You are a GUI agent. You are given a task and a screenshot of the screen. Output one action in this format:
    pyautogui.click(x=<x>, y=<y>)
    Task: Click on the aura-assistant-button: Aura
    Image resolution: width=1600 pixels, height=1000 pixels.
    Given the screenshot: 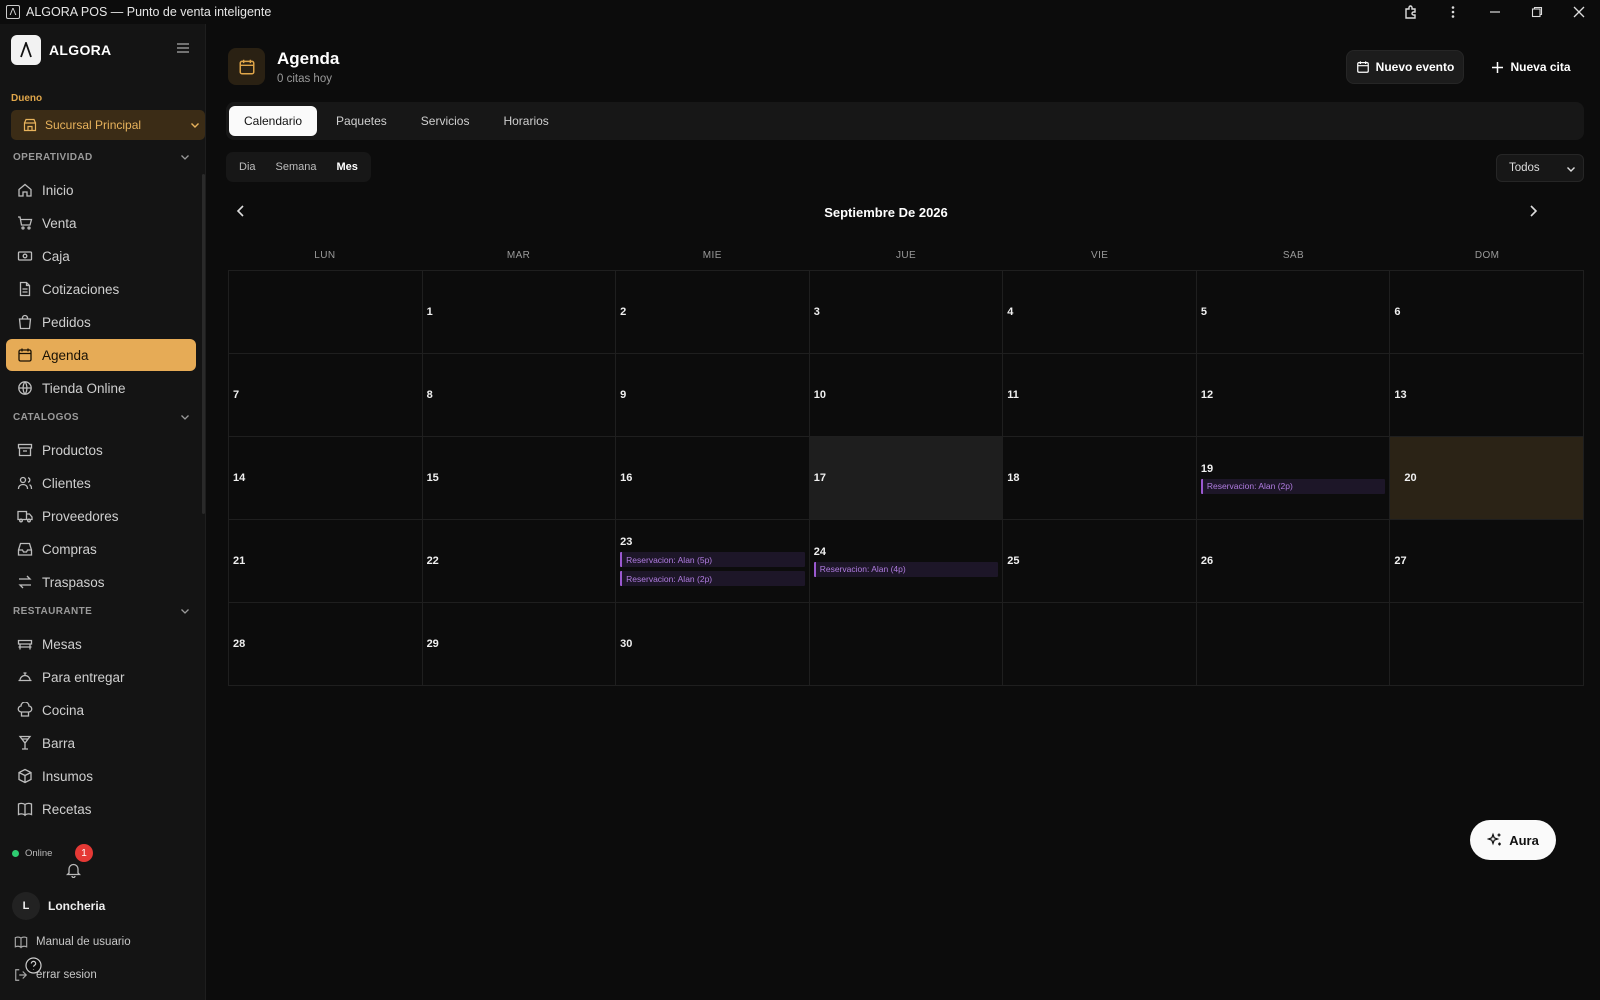 What is the action you would take?
    pyautogui.click(x=1513, y=840)
    